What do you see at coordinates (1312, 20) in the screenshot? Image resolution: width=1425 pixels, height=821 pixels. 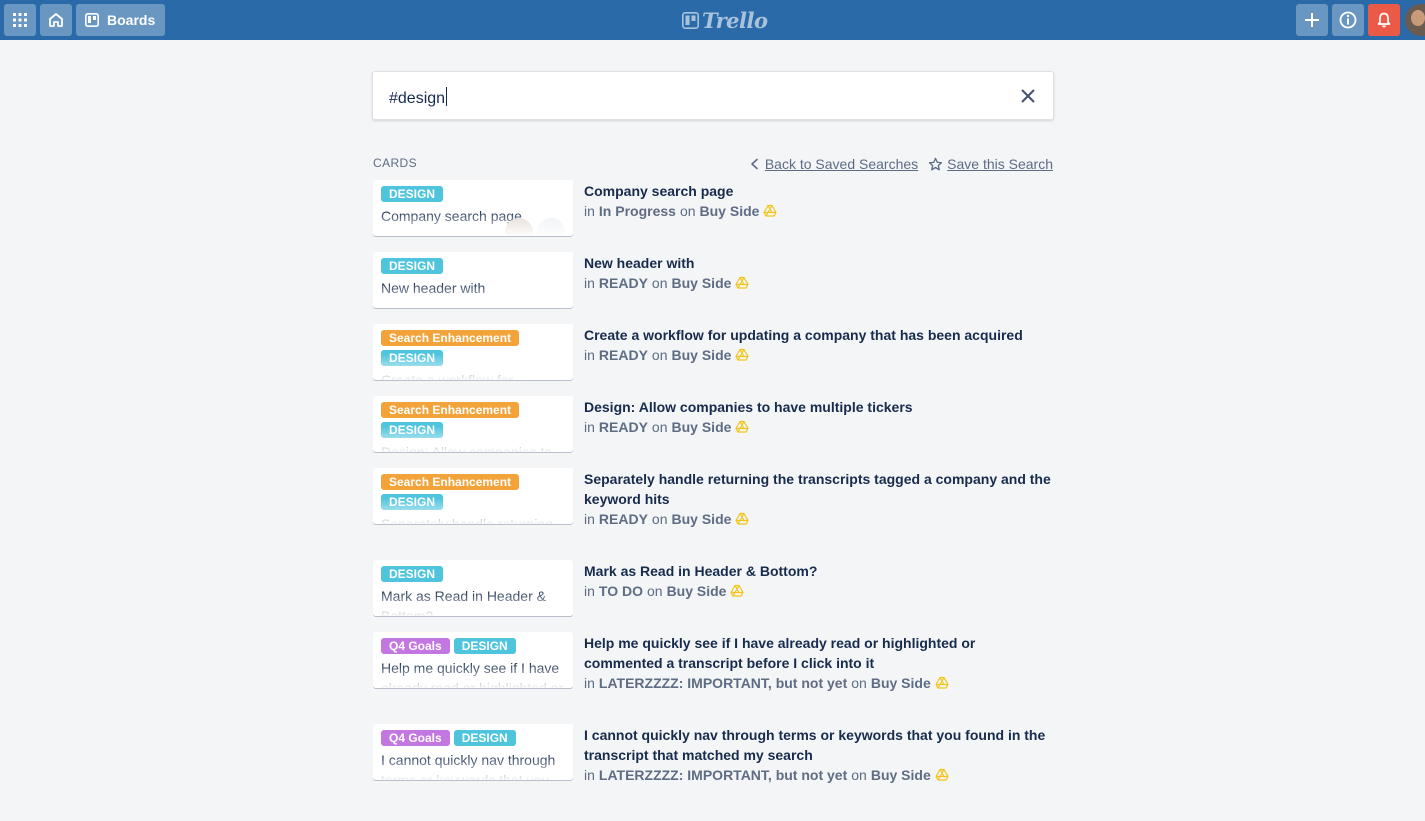 I see `create-button` at bounding box center [1312, 20].